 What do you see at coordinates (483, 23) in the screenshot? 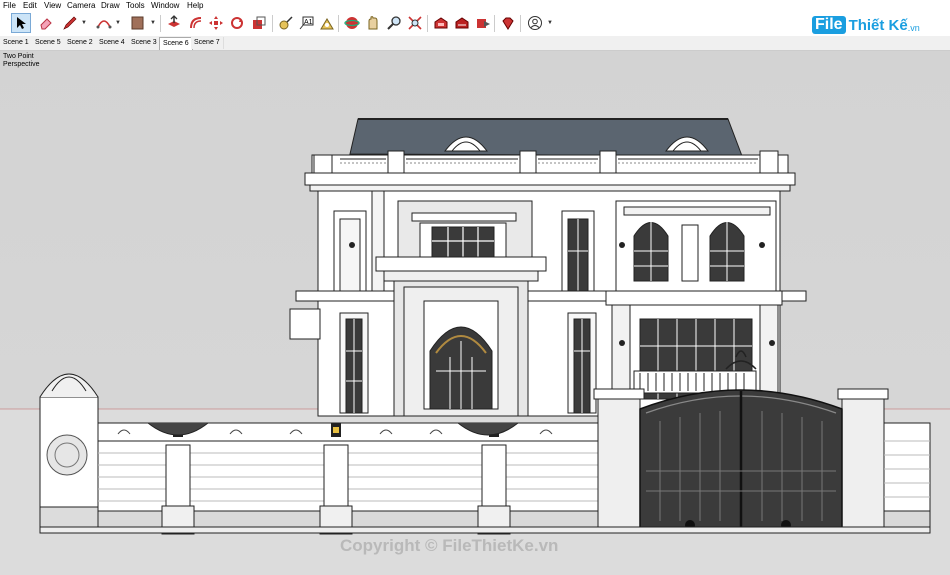
I see `send-icon` at bounding box center [483, 23].